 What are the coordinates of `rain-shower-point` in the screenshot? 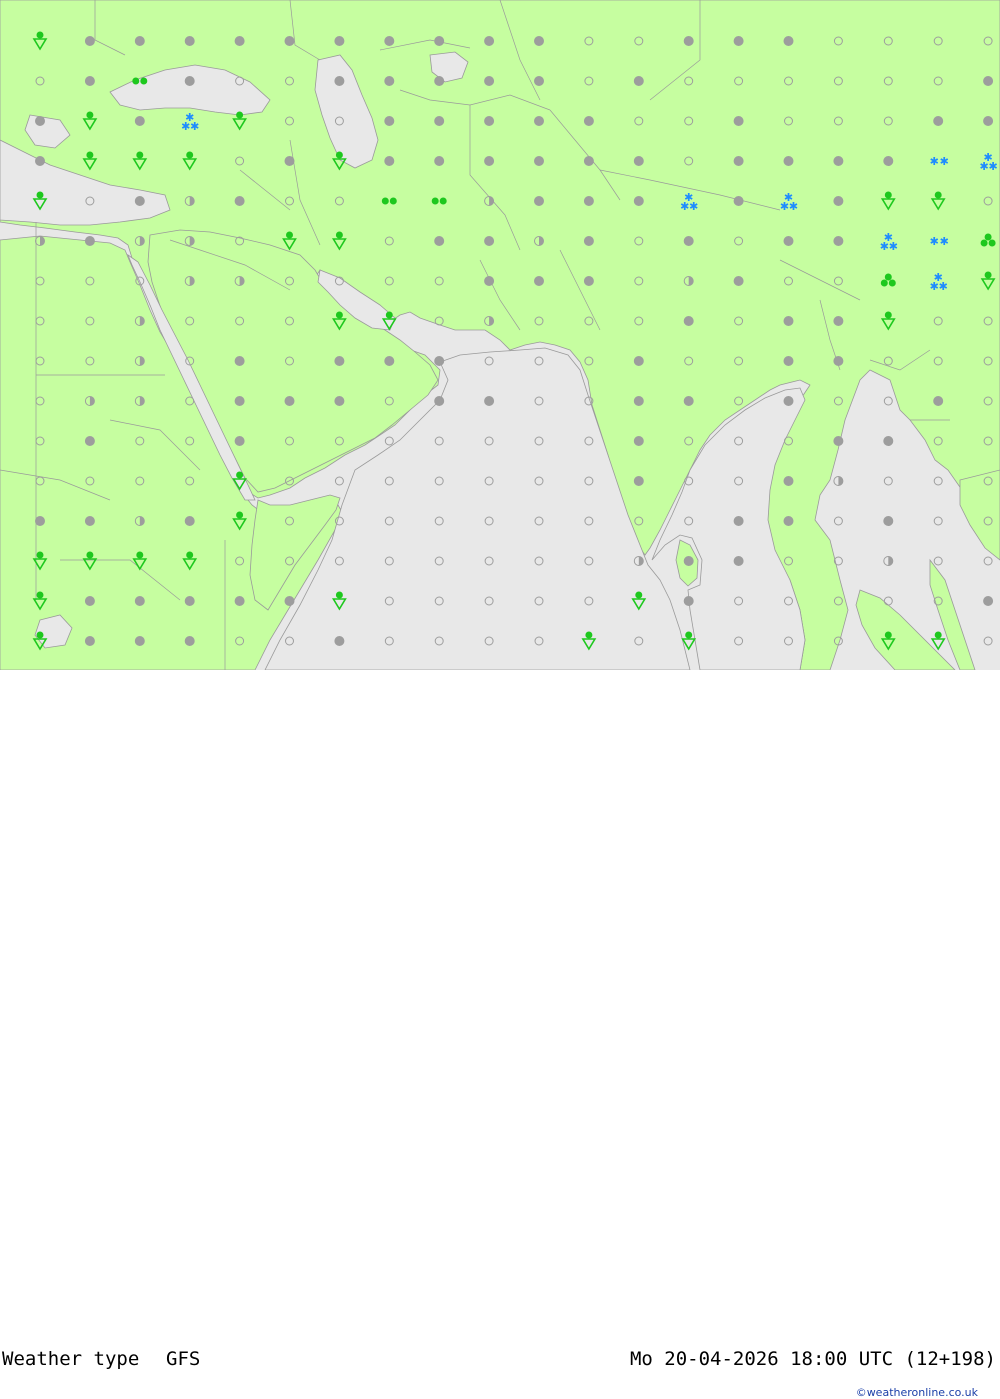 It's located at (938, 641).